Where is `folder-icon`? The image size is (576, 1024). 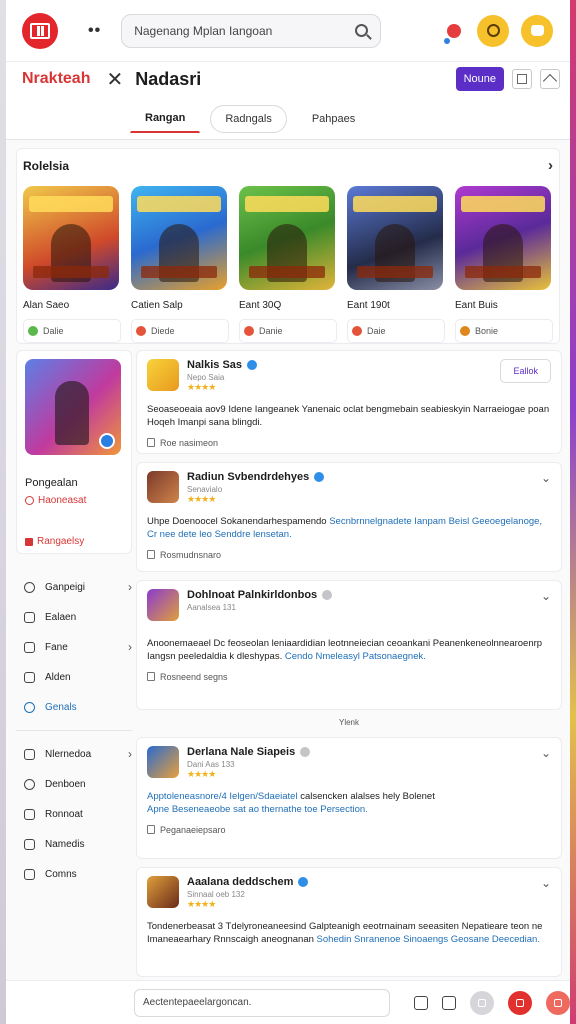
folder-icon is located at coordinates (29, 844).